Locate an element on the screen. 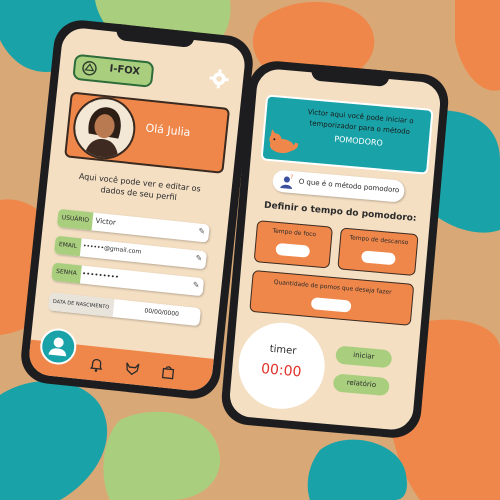 Image resolution: width=500 pixels, height=500 pixels. password-input: ••••••••• is located at coordinates (101, 276).